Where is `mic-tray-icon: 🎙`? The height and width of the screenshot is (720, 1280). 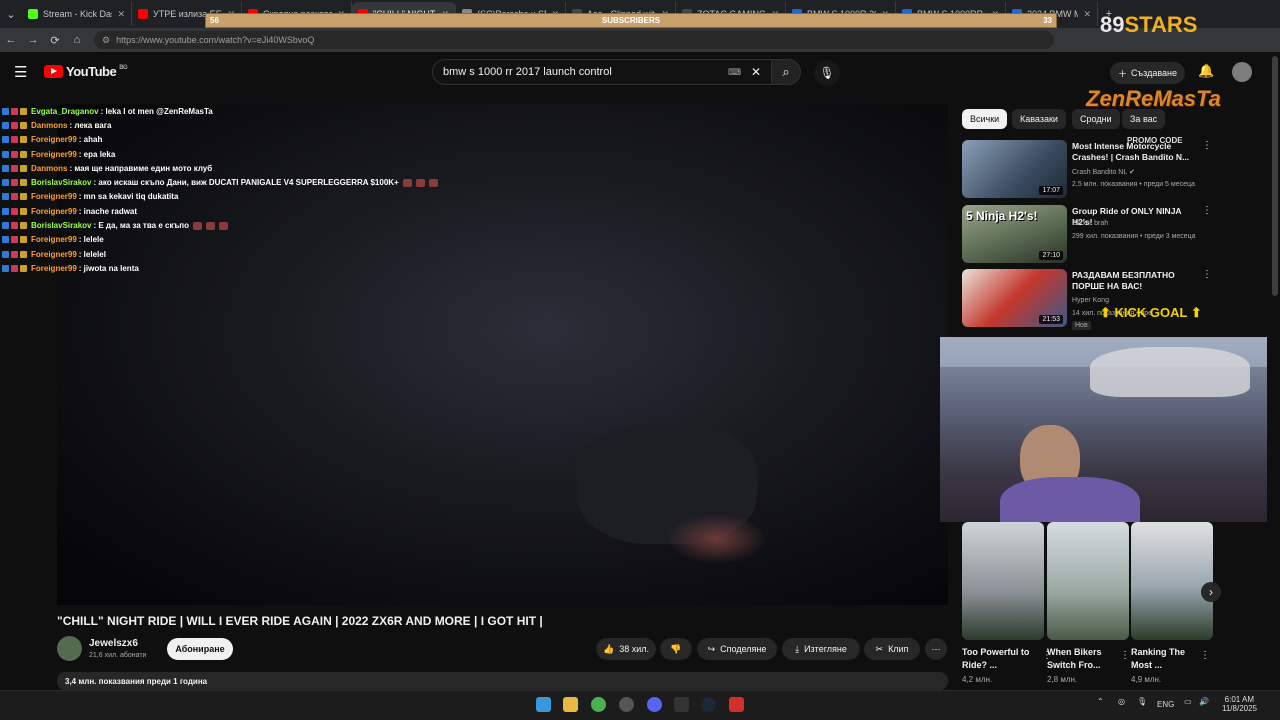
mic-tray-icon: 🎙 is located at coordinates (1142, 701).